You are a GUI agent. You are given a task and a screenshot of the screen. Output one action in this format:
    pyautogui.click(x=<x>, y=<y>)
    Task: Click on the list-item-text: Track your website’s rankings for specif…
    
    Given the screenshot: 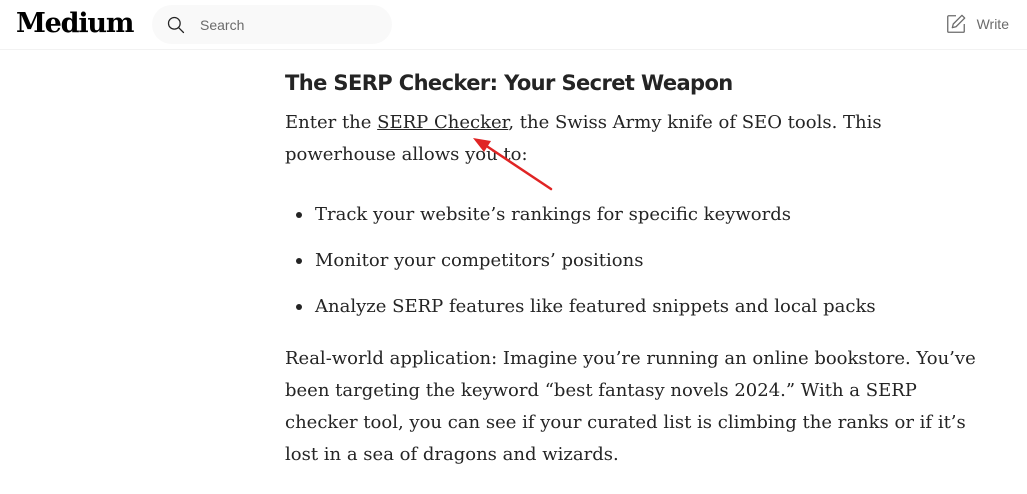 What is the action you would take?
    pyautogui.click(x=553, y=214)
    